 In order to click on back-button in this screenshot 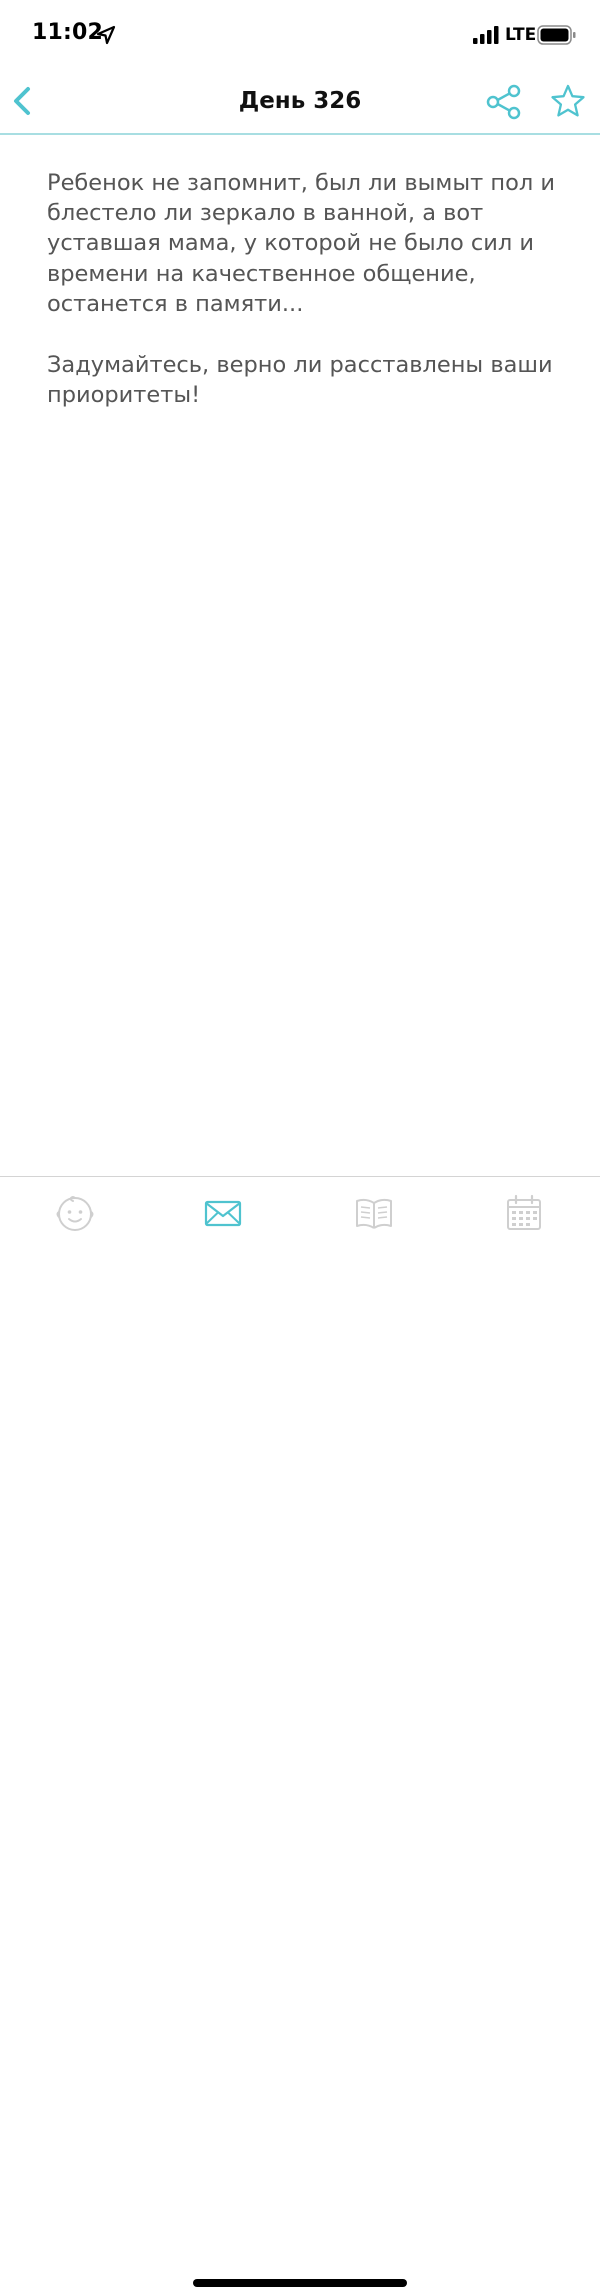, I will do `click(22, 101)`.